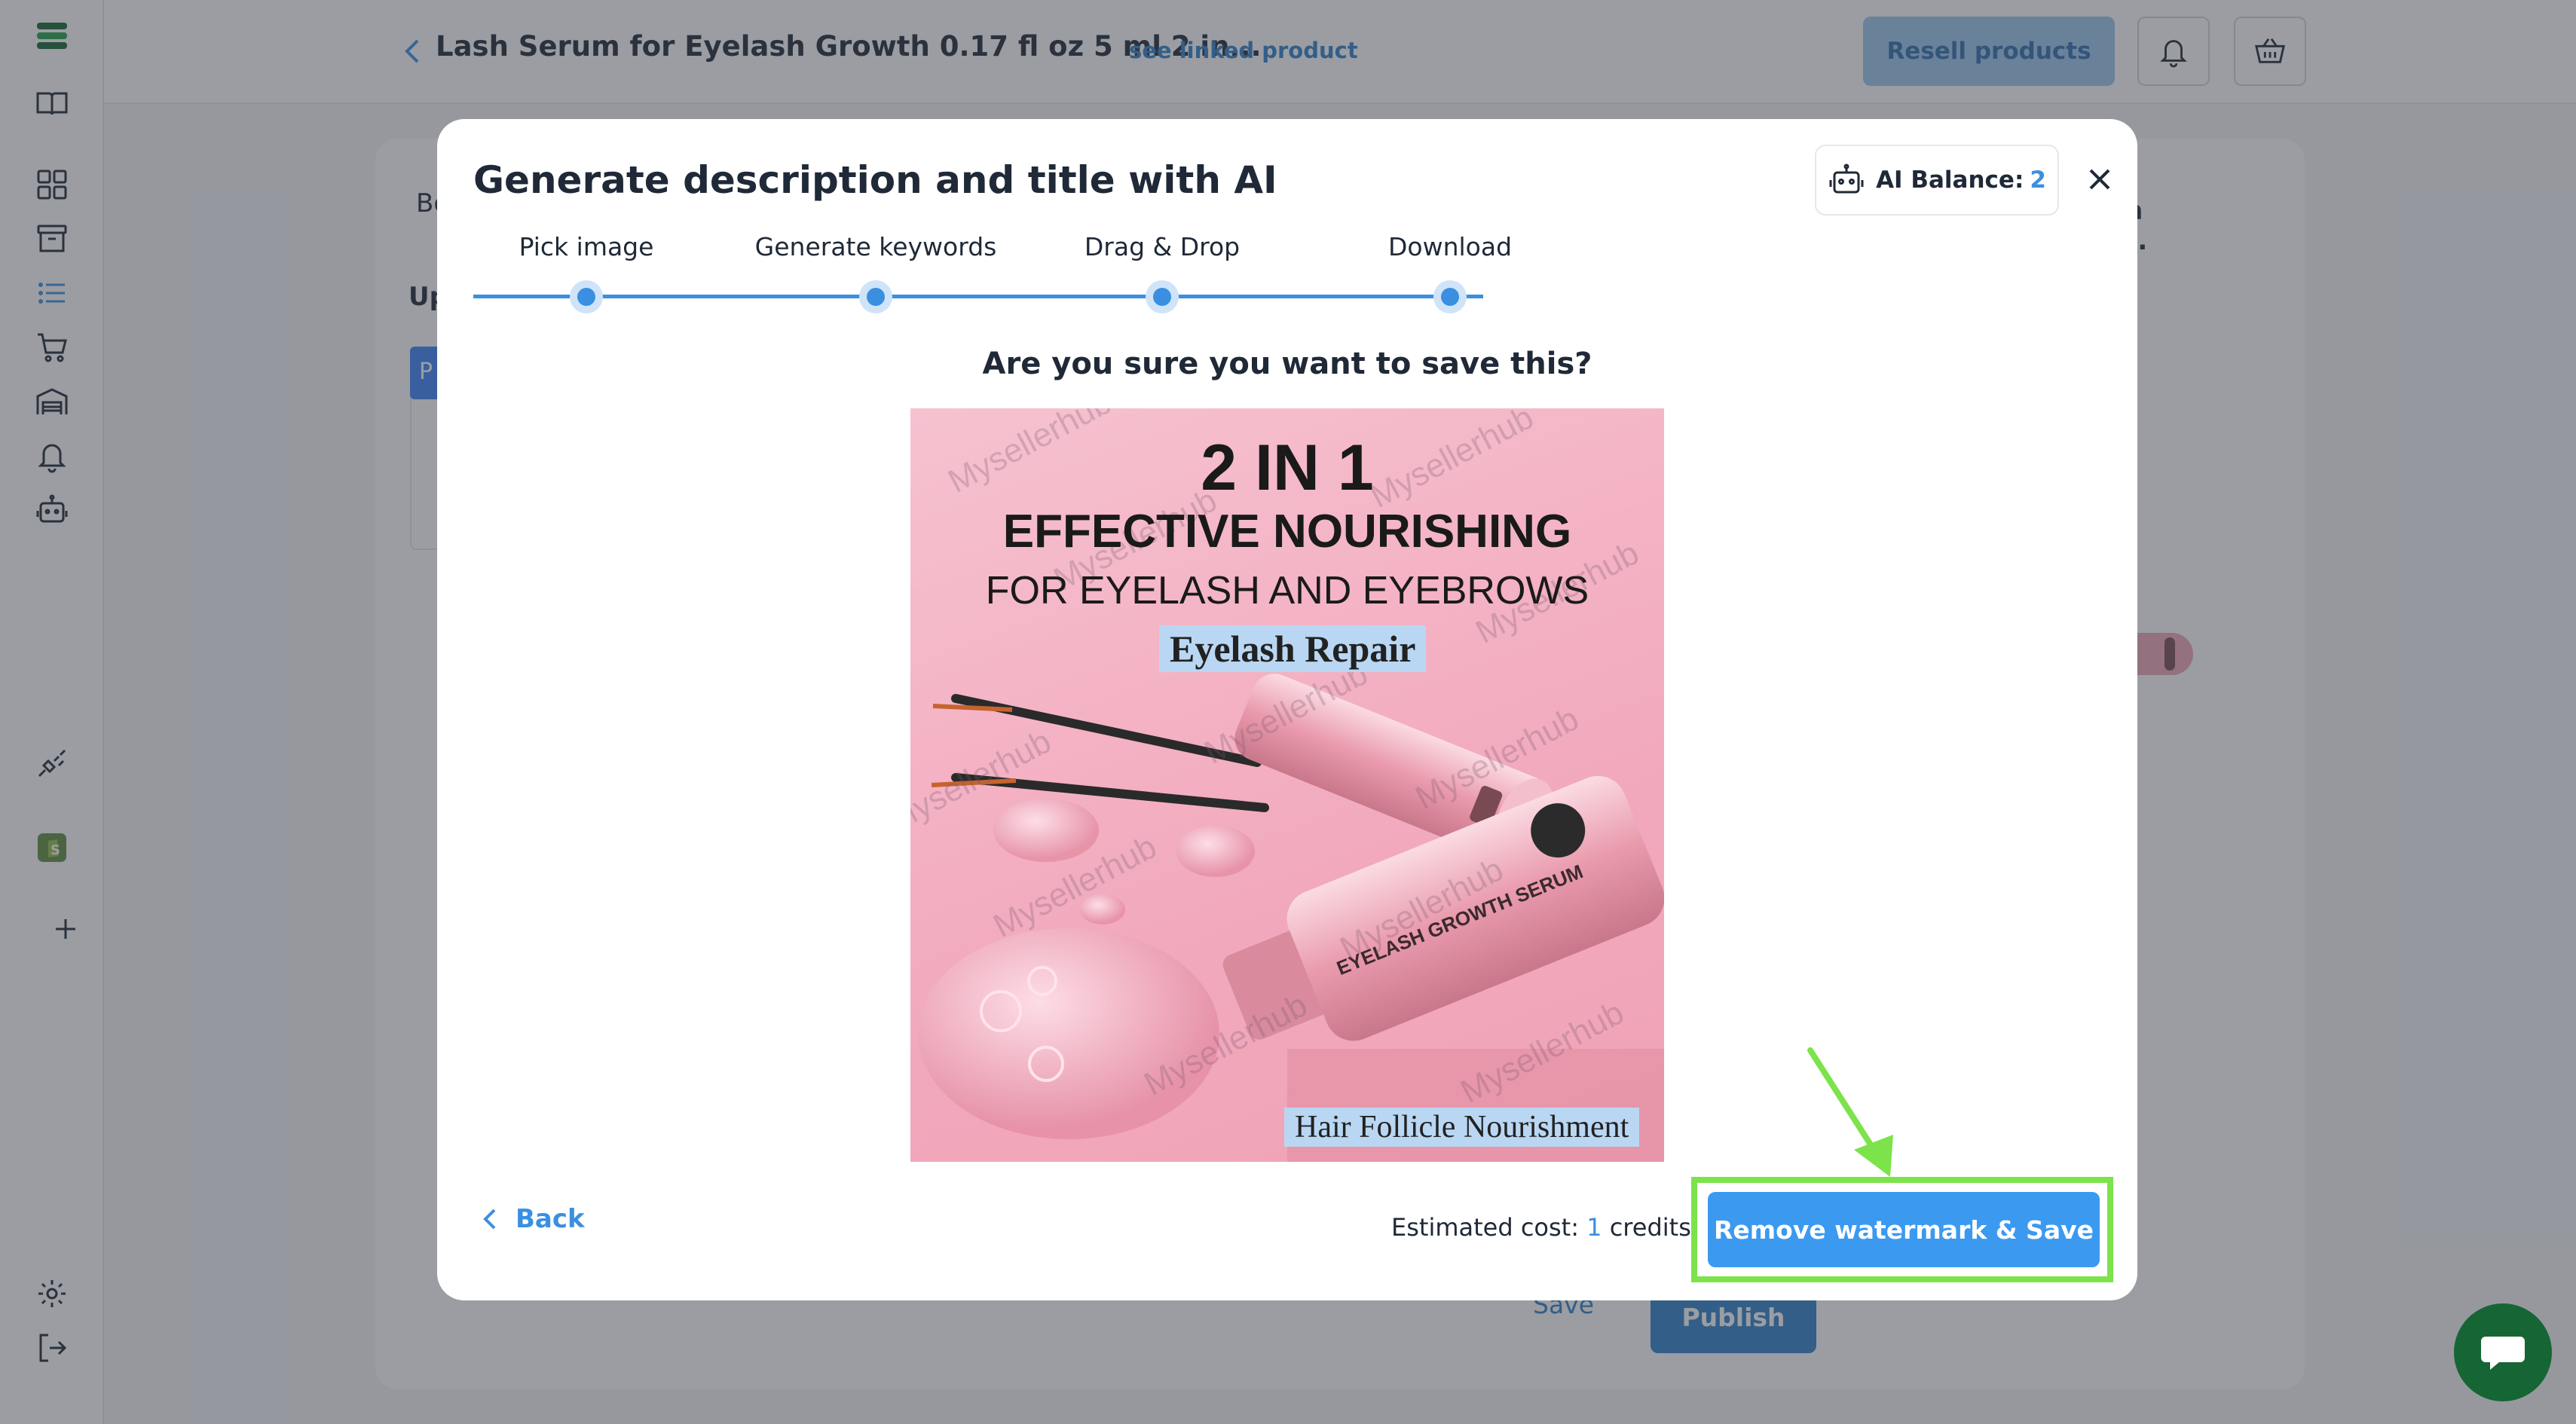  I want to click on chat-icon, so click(2503, 1353).